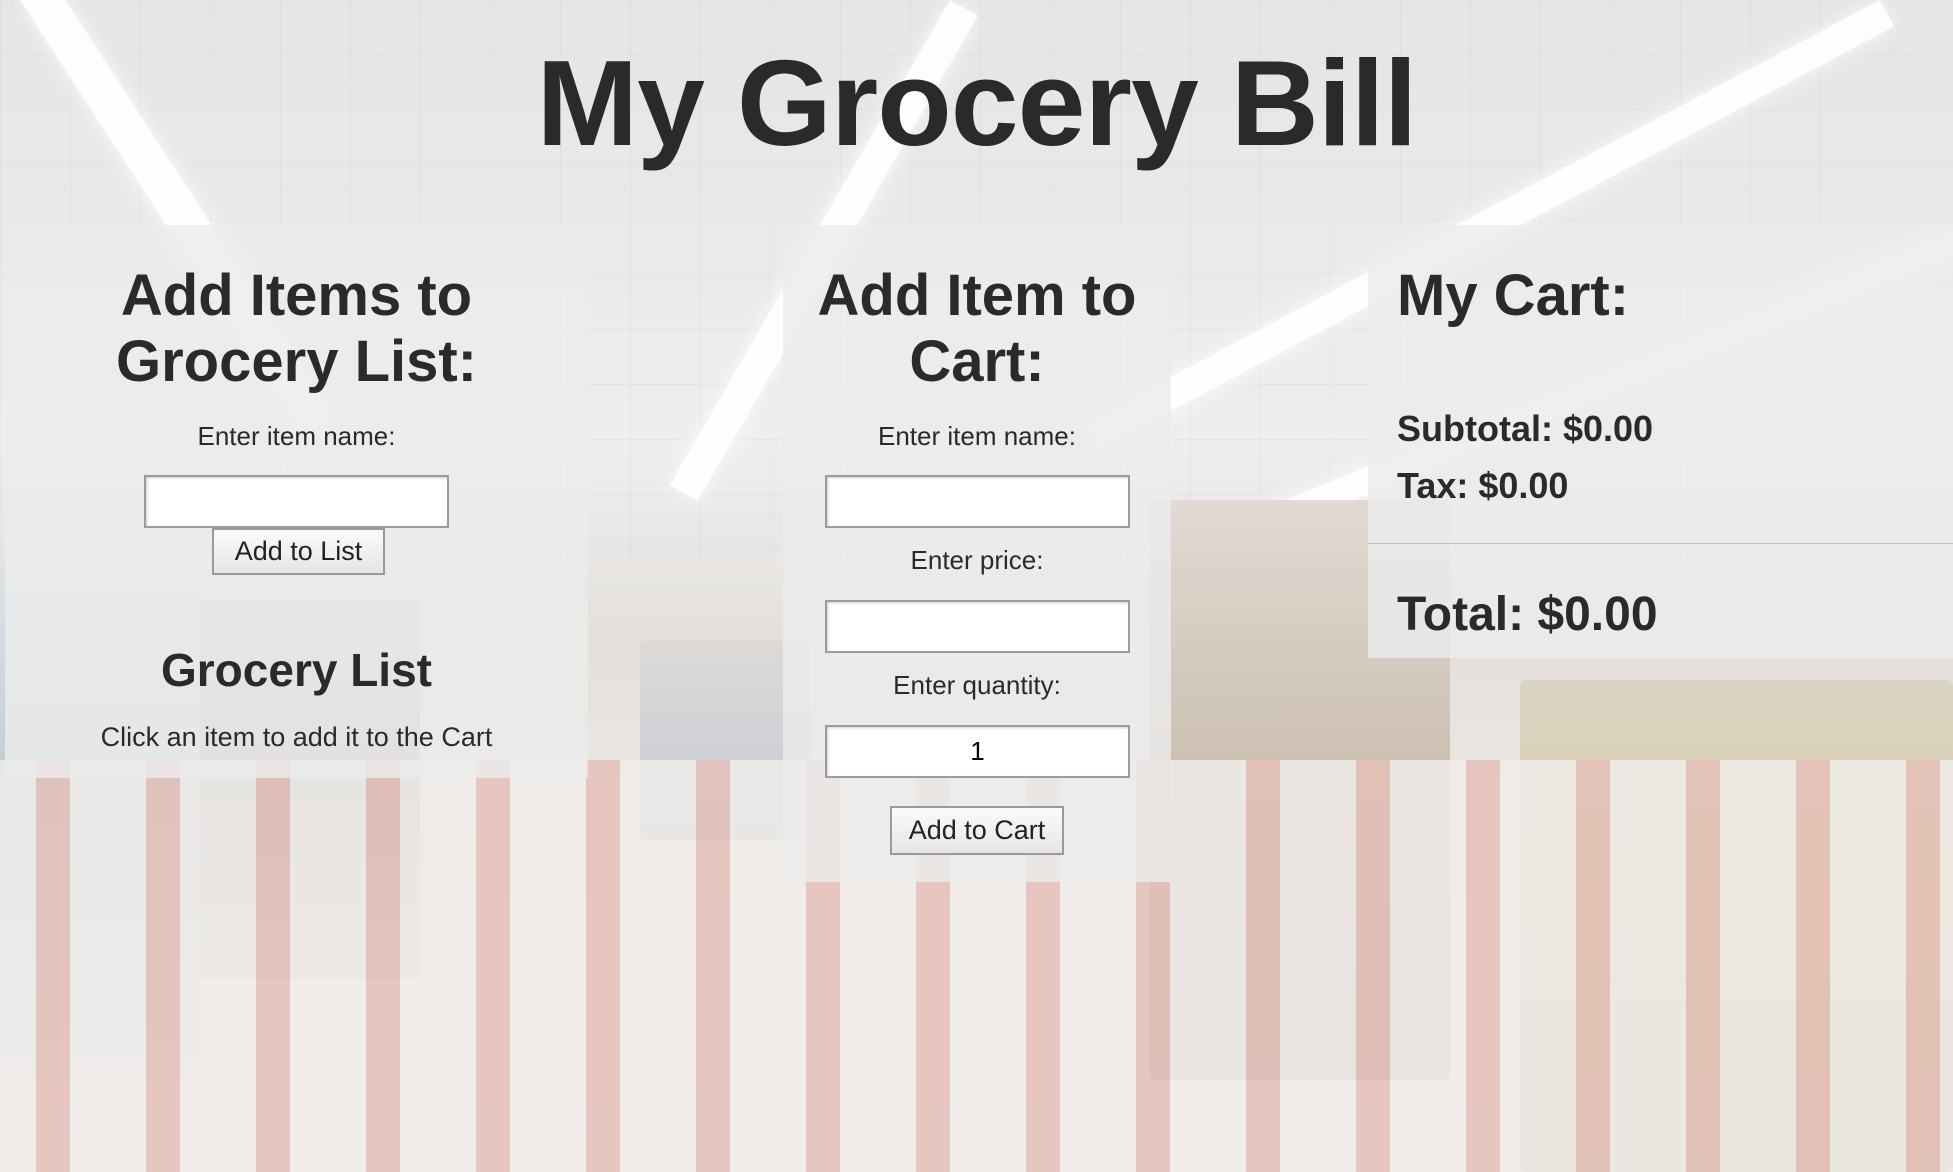 The height and width of the screenshot is (1172, 1953). What do you see at coordinates (977, 103) in the screenshot?
I see `page-title: My Grocery Bill` at bounding box center [977, 103].